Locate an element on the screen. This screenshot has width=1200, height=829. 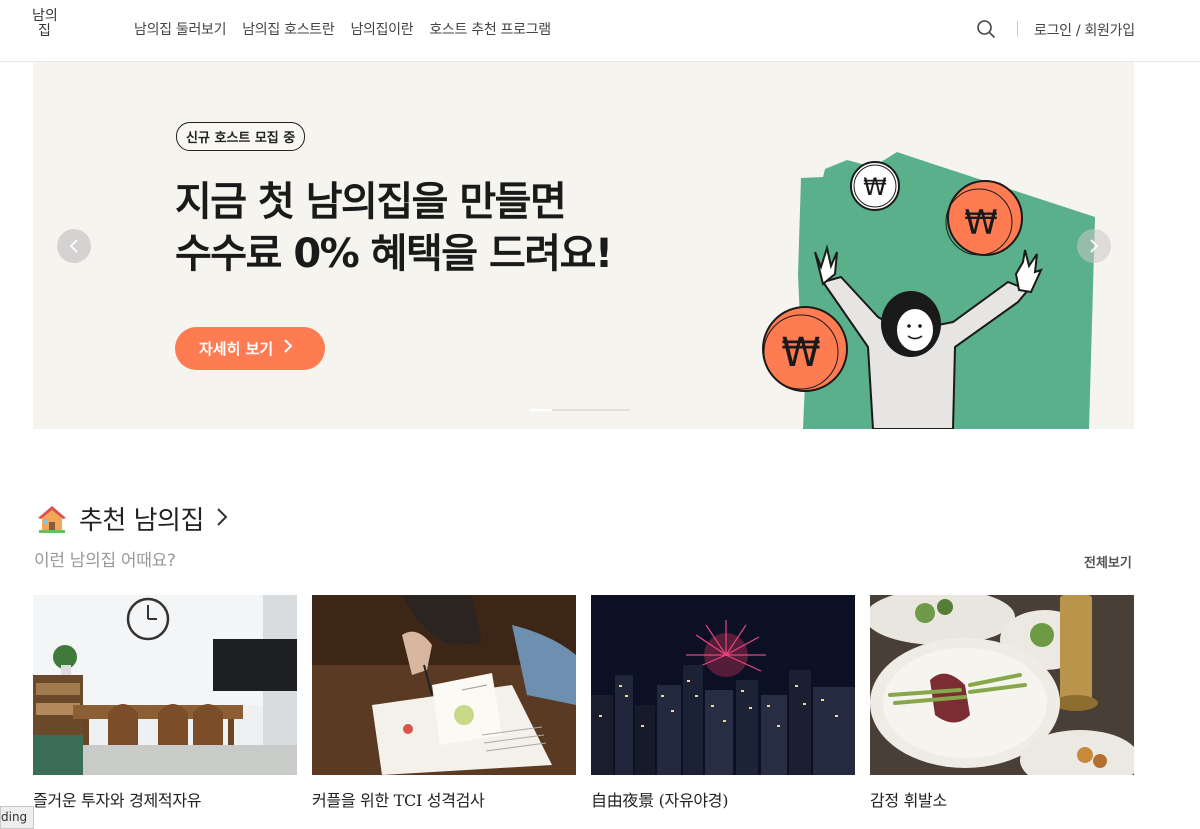
coin-medium: ₩ is located at coordinates (984, 218).